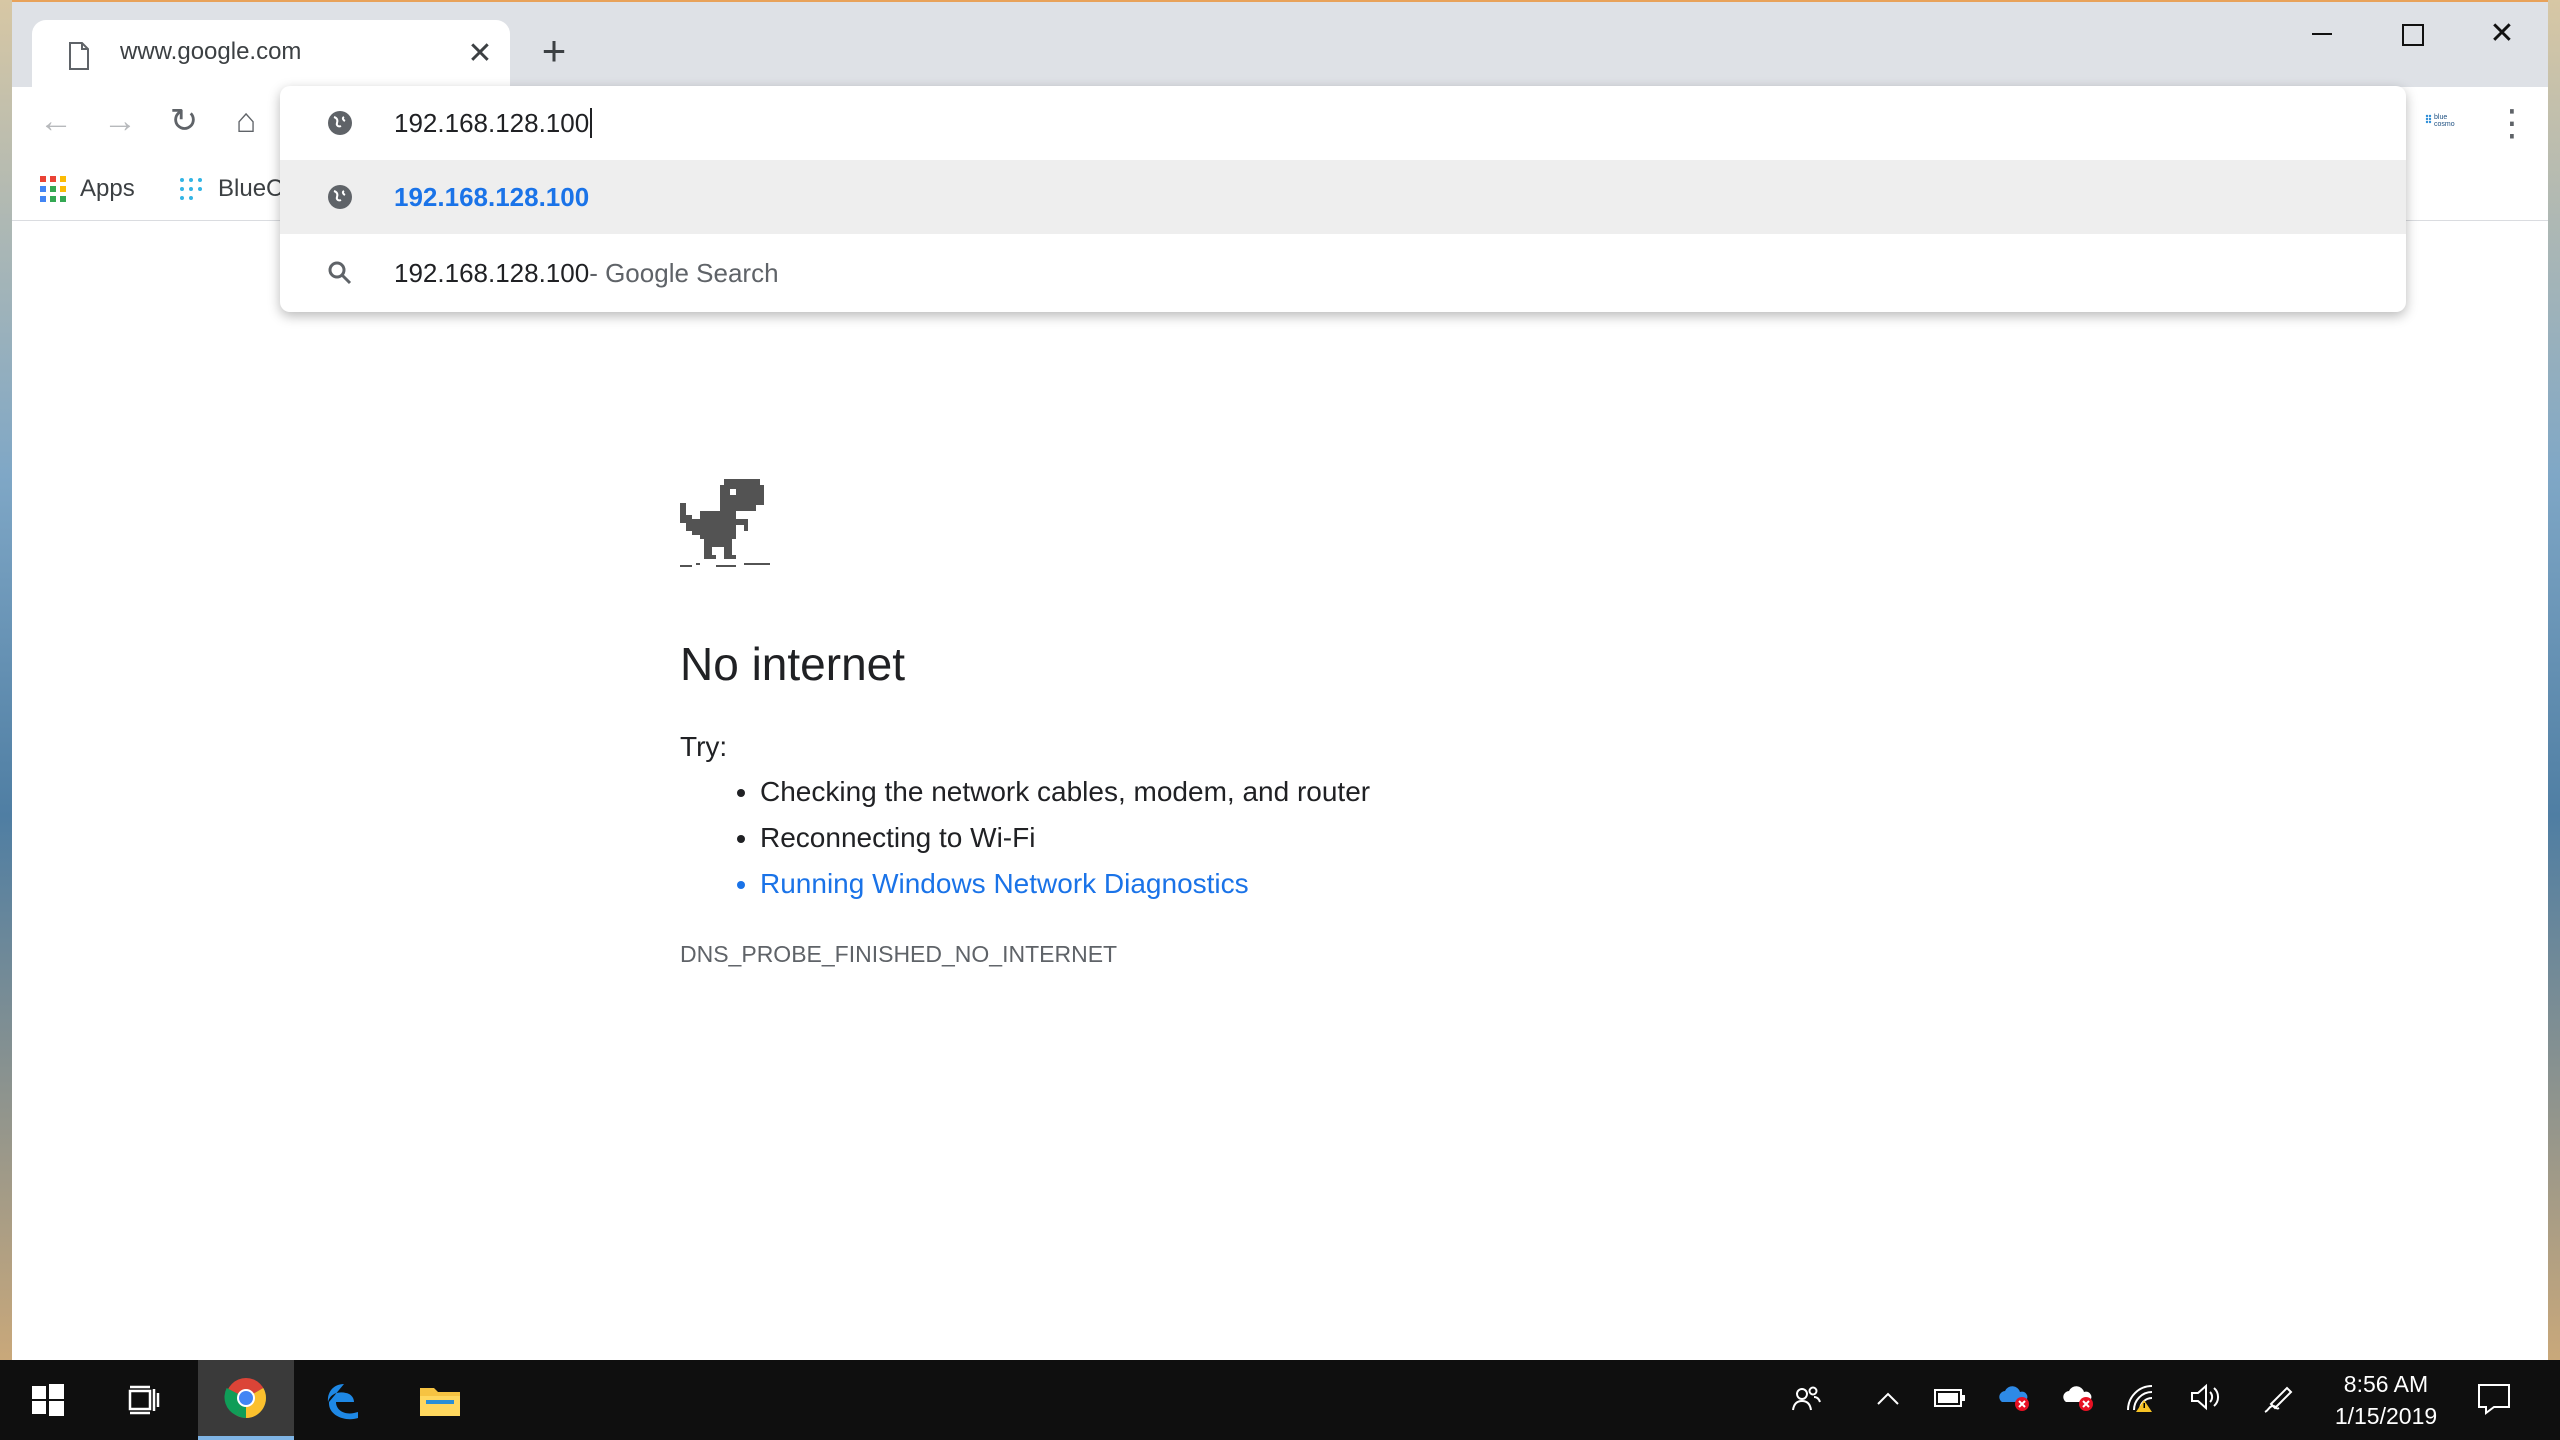 This screenshot has height=1440, width=2560. I want to click on text-cursor, so click(591, 123).